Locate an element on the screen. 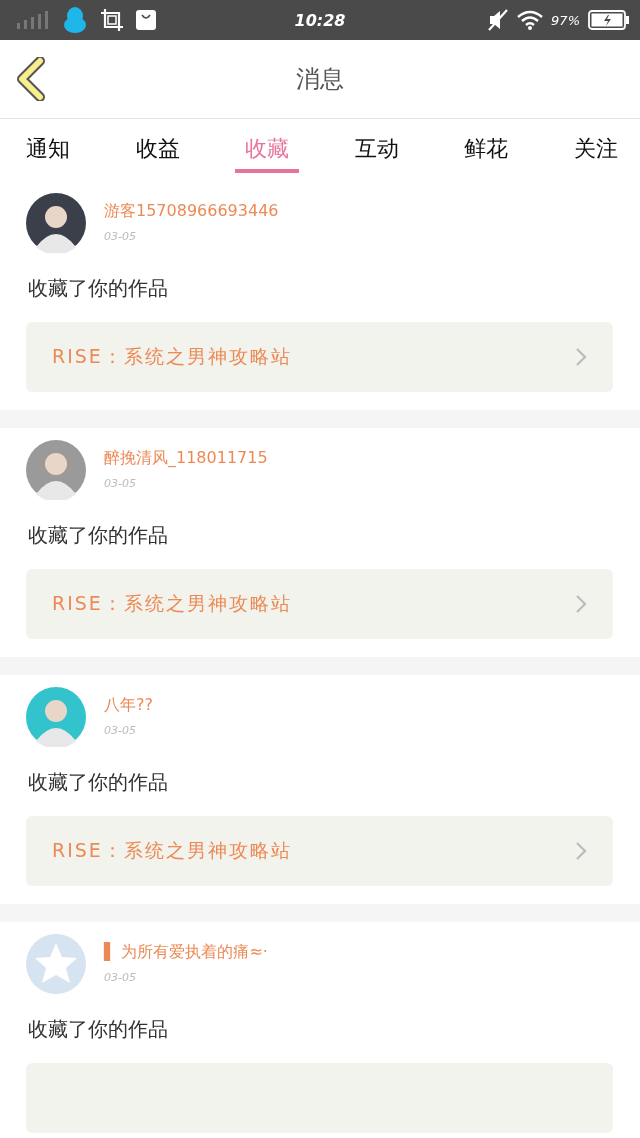 The height and width of the screenshot is (1138, 640). tab: 通知 is located at coordinates (48, 146).